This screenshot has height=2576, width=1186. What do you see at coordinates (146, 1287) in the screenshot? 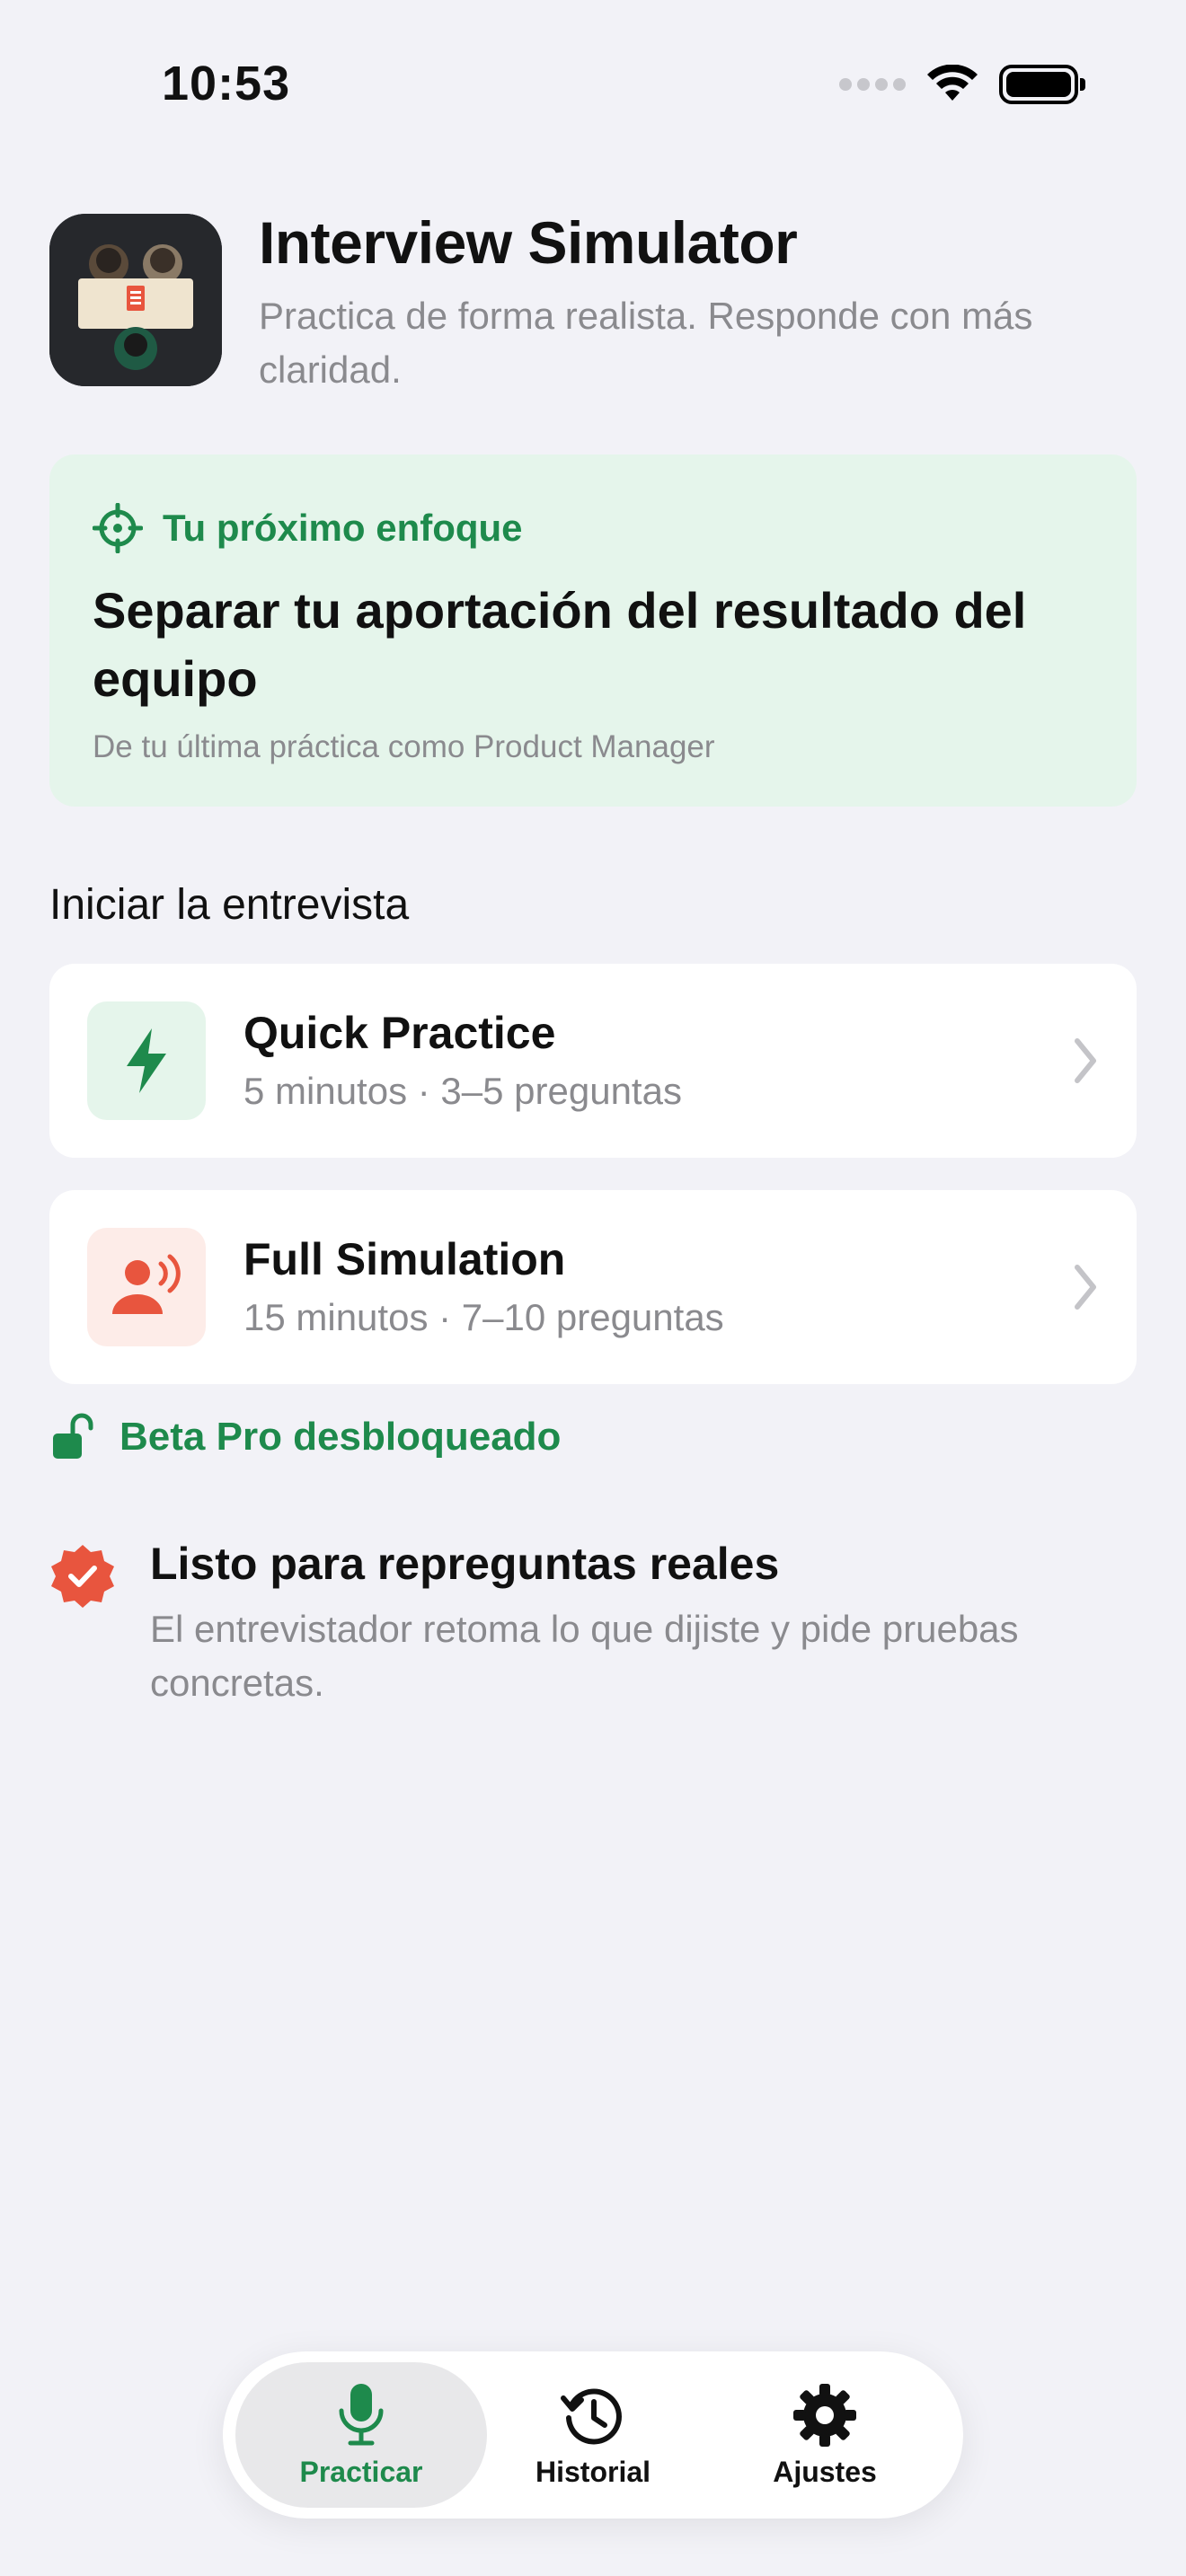
I see `person-voice-icon` at bounding box center [146, 1287].